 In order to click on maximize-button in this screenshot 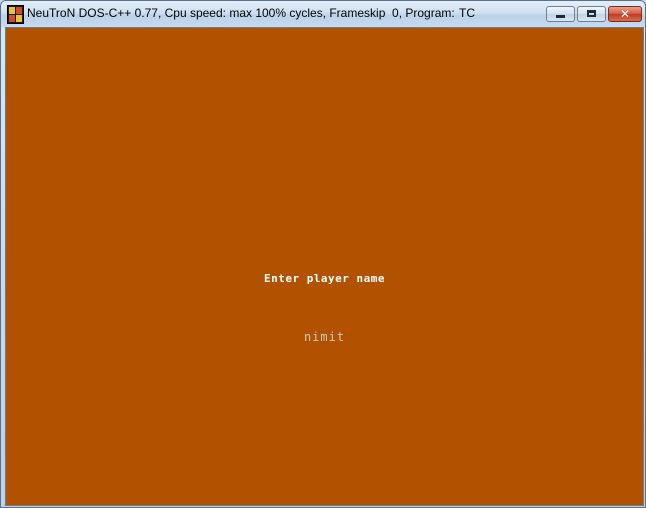, I will do `click(591, 14)`.